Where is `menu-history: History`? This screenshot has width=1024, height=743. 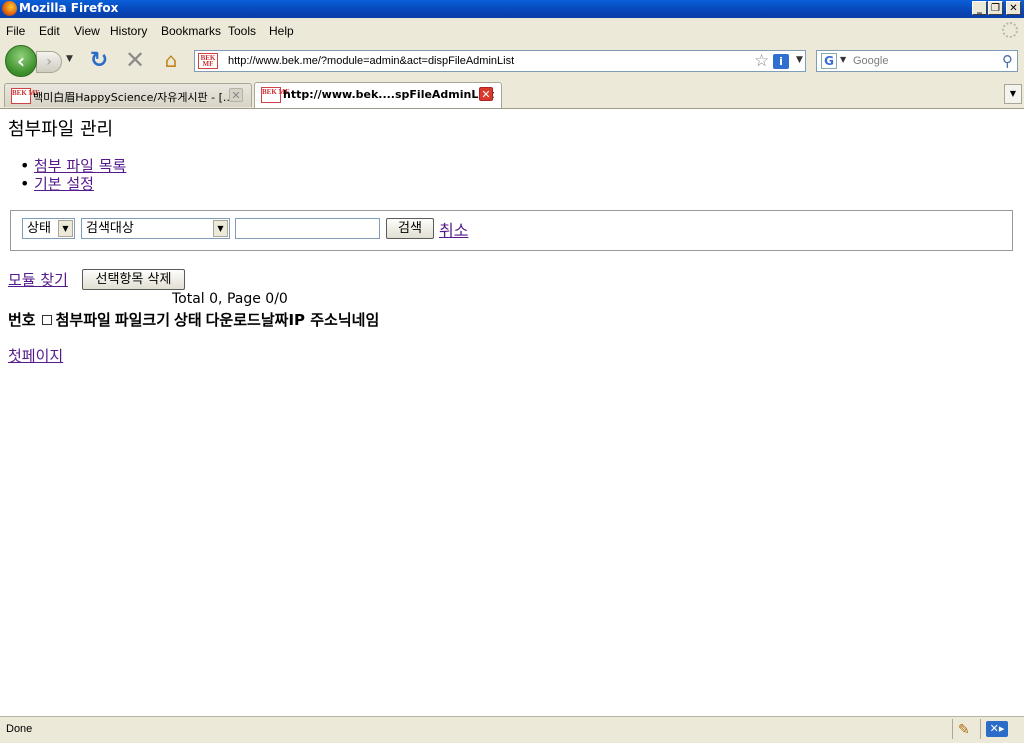
menu-history: History is located at coordinates (128, 31).